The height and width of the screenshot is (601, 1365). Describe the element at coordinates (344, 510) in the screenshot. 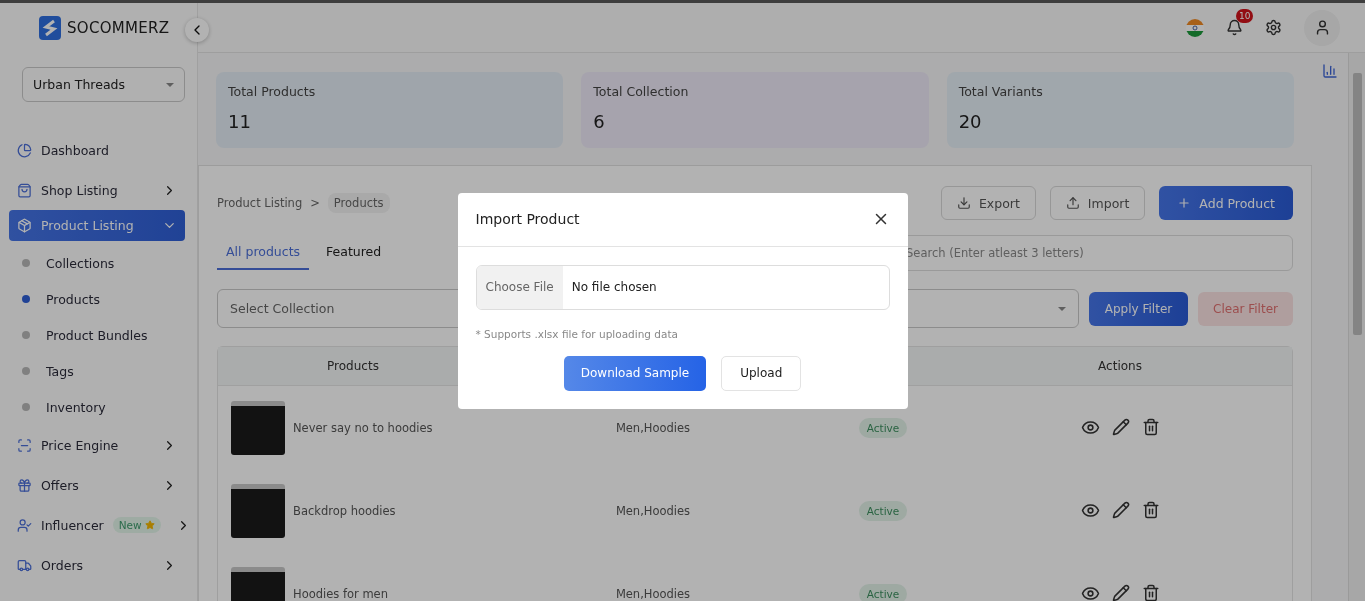

I see `product-name: Backdrop hoodies` at that location.